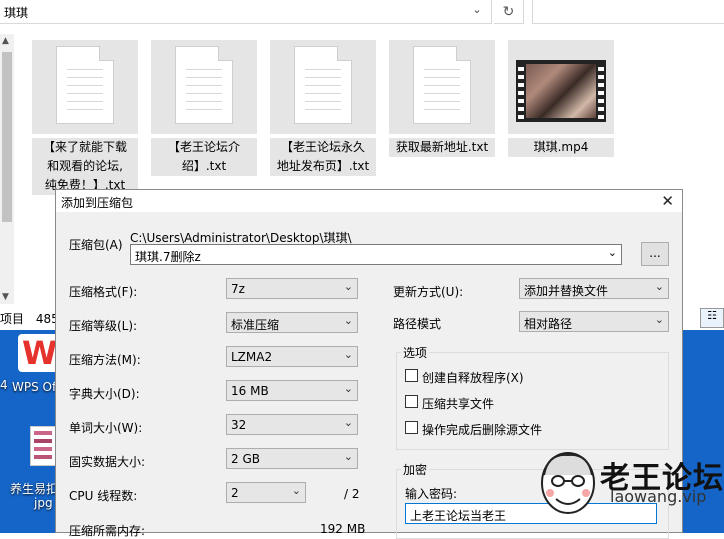 The image size is (724, 539). Describe the element at coordinates (107, 531) in the screenshot. I see `memory-label: 压缩所需内存:` at that location.